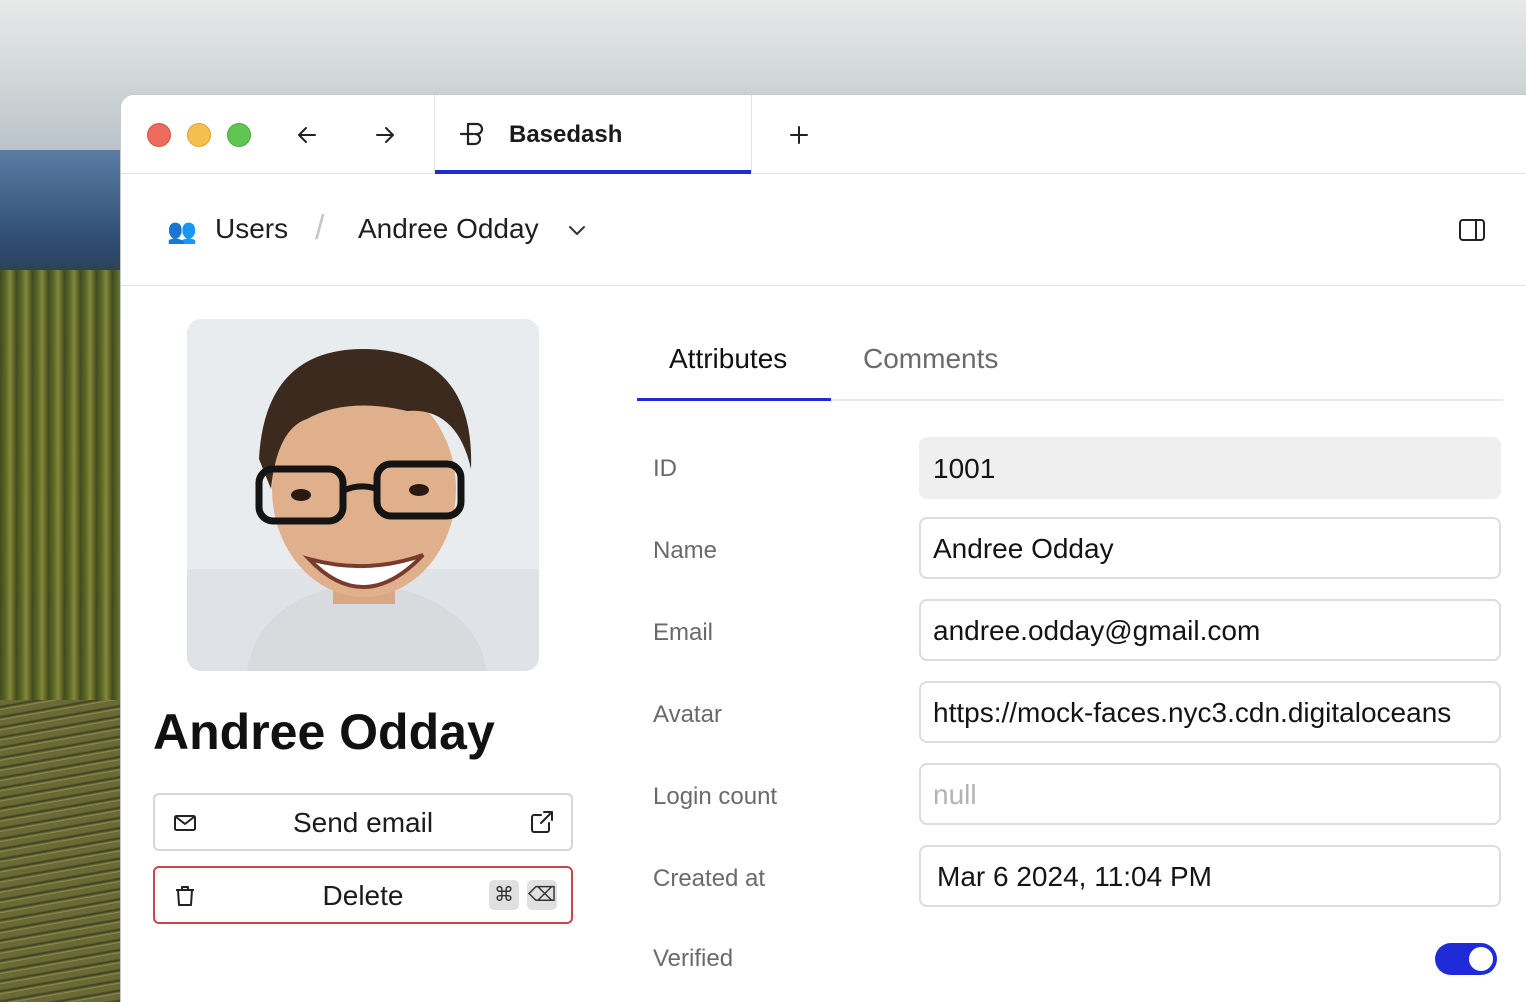  Describe the element at coordinates (542, 822) in the screenshot. I see `external-link-icon` at that location.